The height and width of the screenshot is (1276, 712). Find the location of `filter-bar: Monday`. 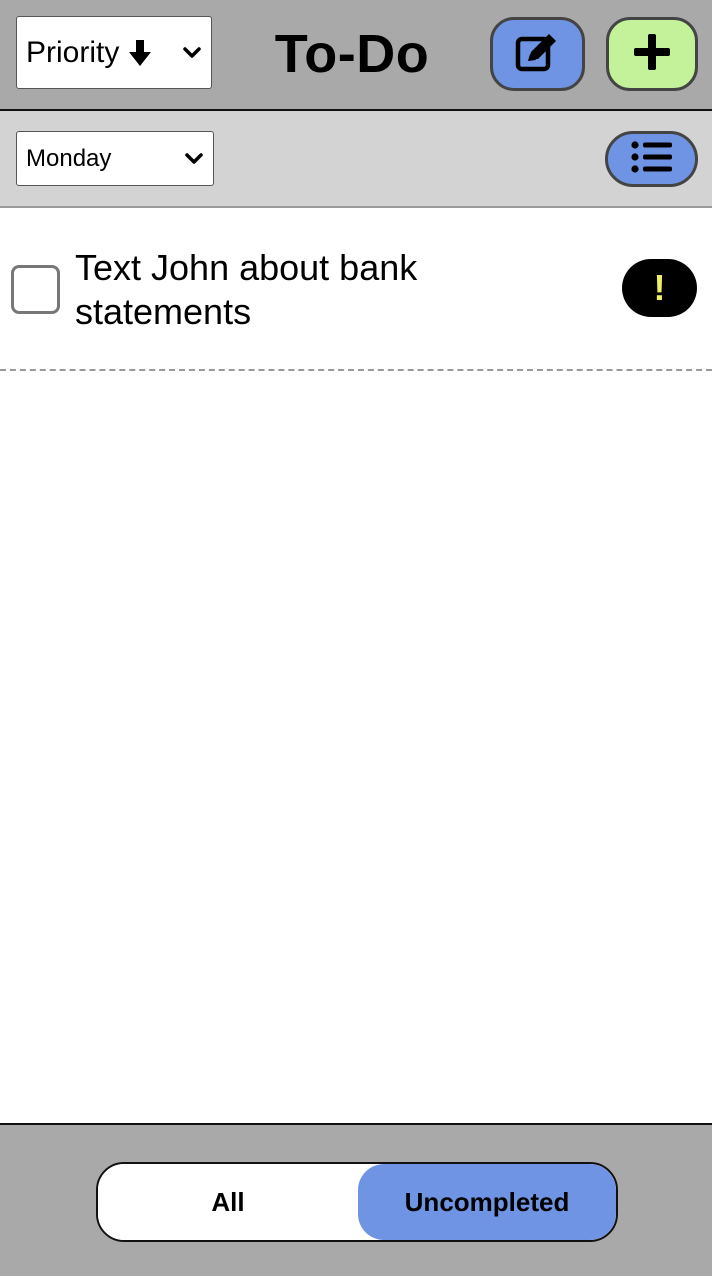

filter-bar: Monday is located at coordinates (356, 159).